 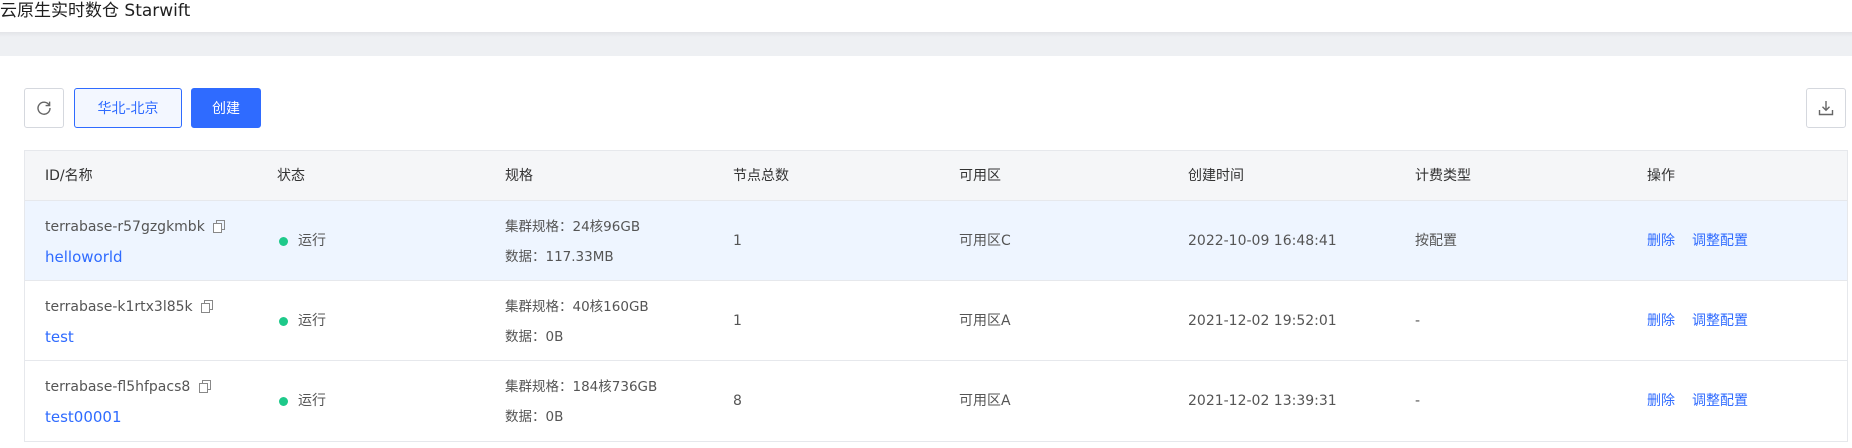 What do you see at coordinates (291, 176) in the screenshot?
I see `column-header-status: 状态` at bounding box center [291, 176].